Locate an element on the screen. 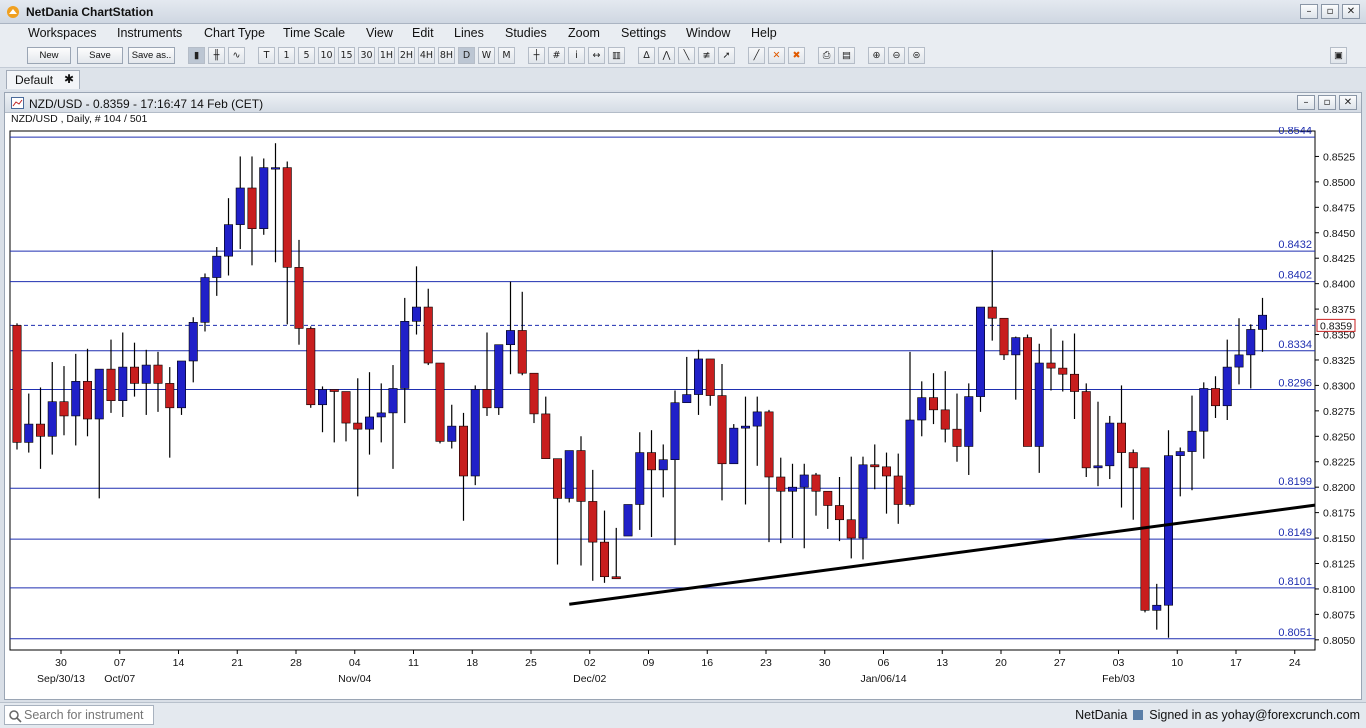  chart-window-icon is located at coordinates (17, 103).